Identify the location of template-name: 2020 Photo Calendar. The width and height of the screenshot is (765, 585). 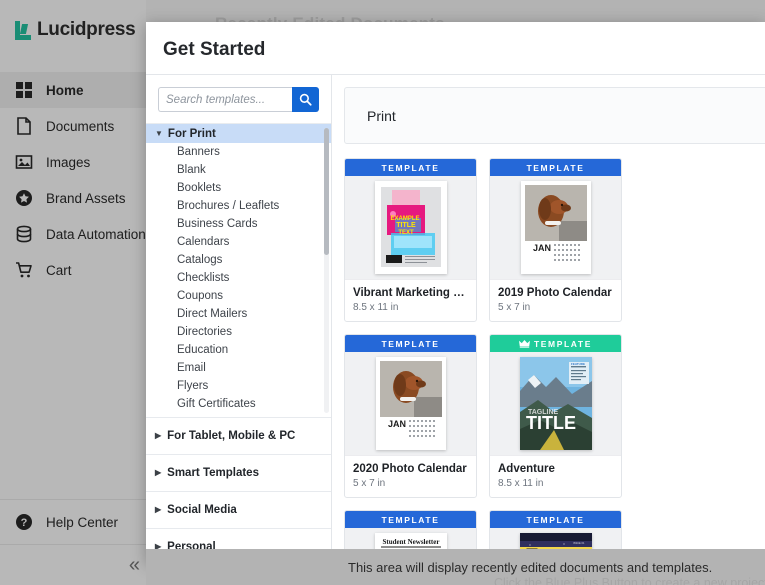
(410, 469).